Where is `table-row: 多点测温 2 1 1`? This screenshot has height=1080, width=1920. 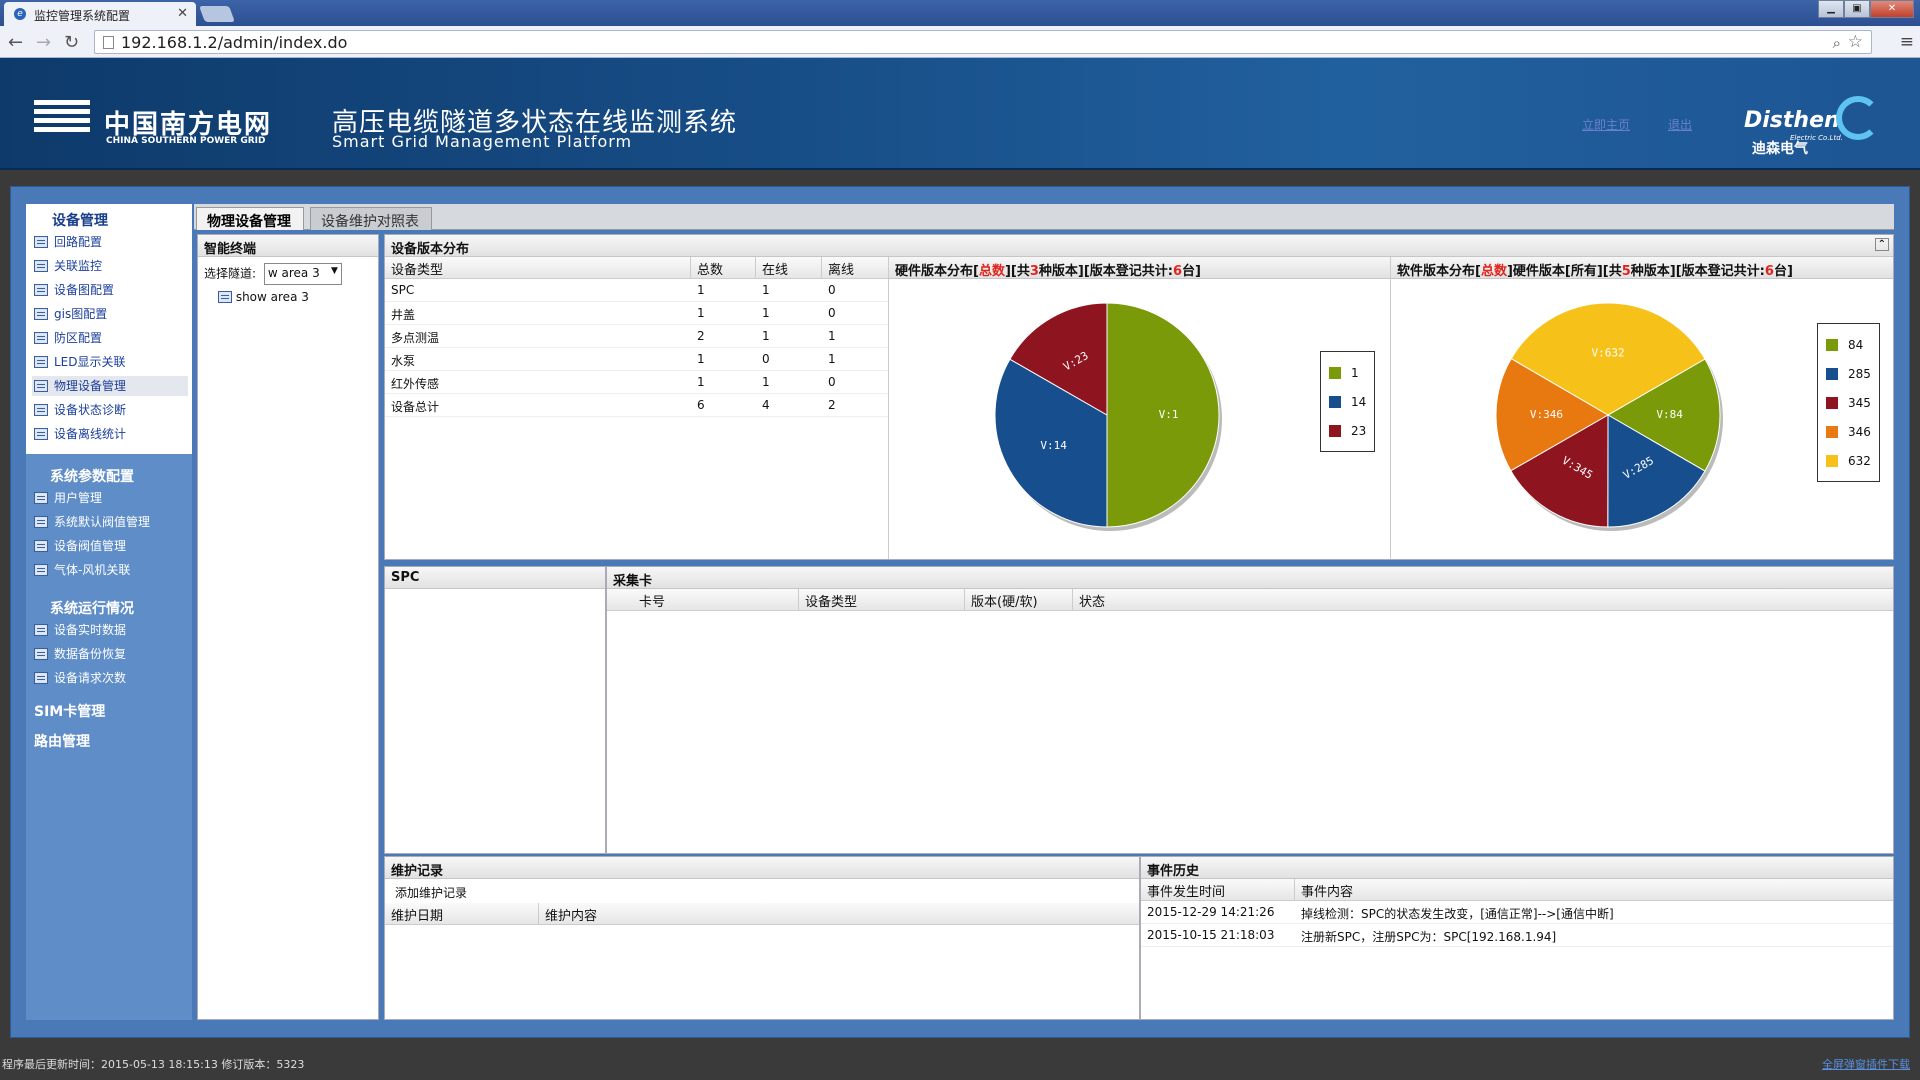
table-row: 多点测温 2 1 1 is located at coordinates (636, 336).